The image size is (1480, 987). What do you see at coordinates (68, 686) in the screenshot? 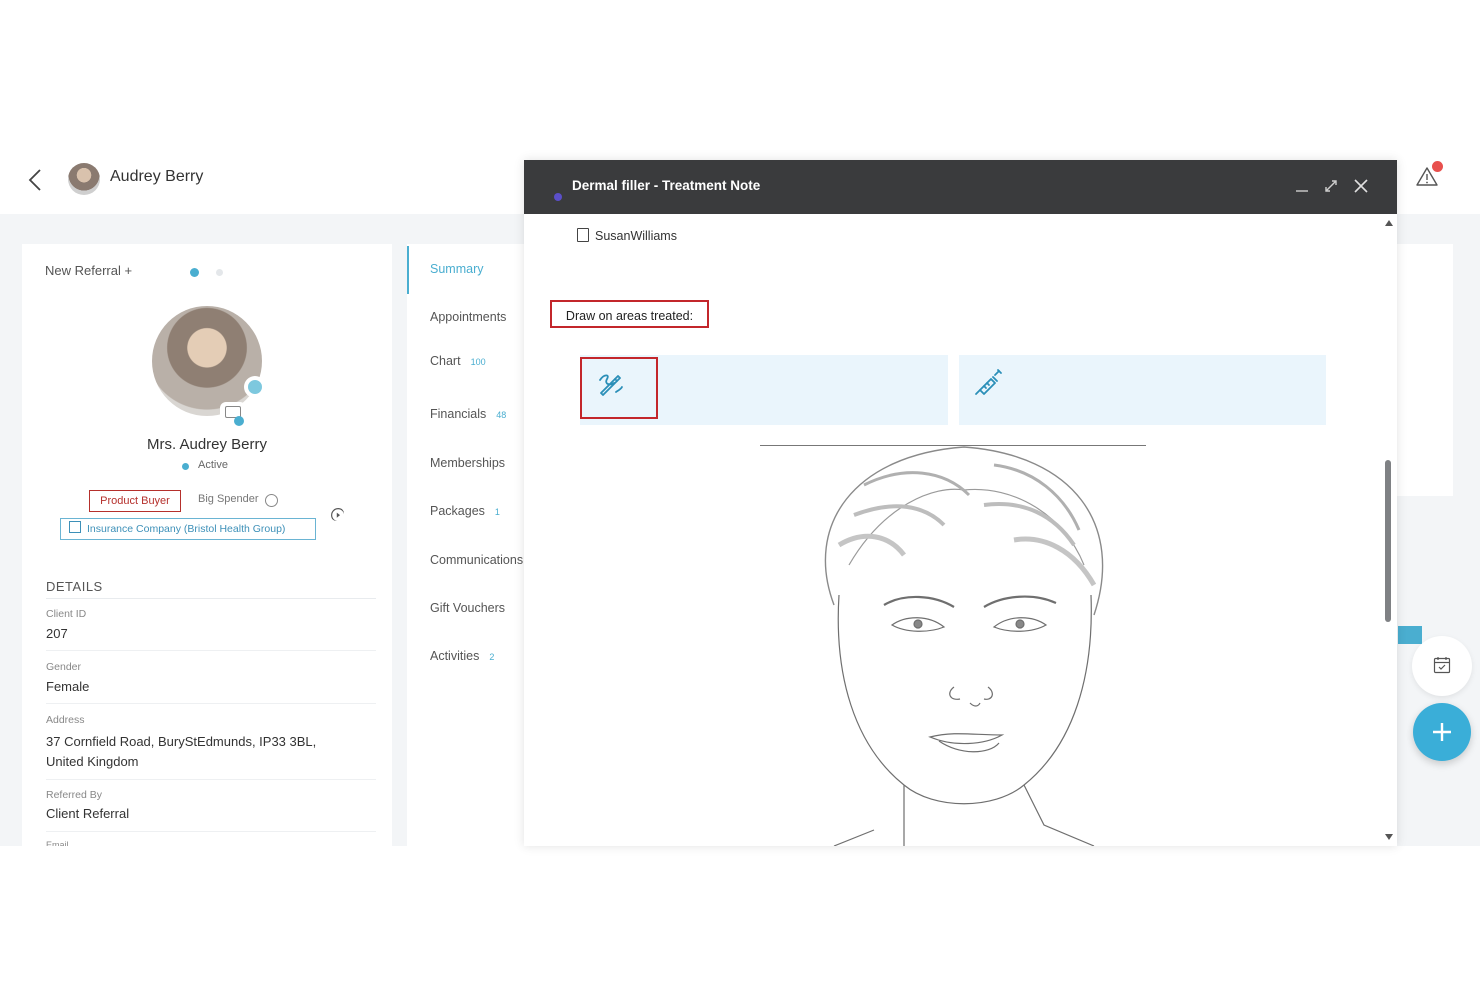
I see `gender-value: Female` at bounding box center [68, 686].